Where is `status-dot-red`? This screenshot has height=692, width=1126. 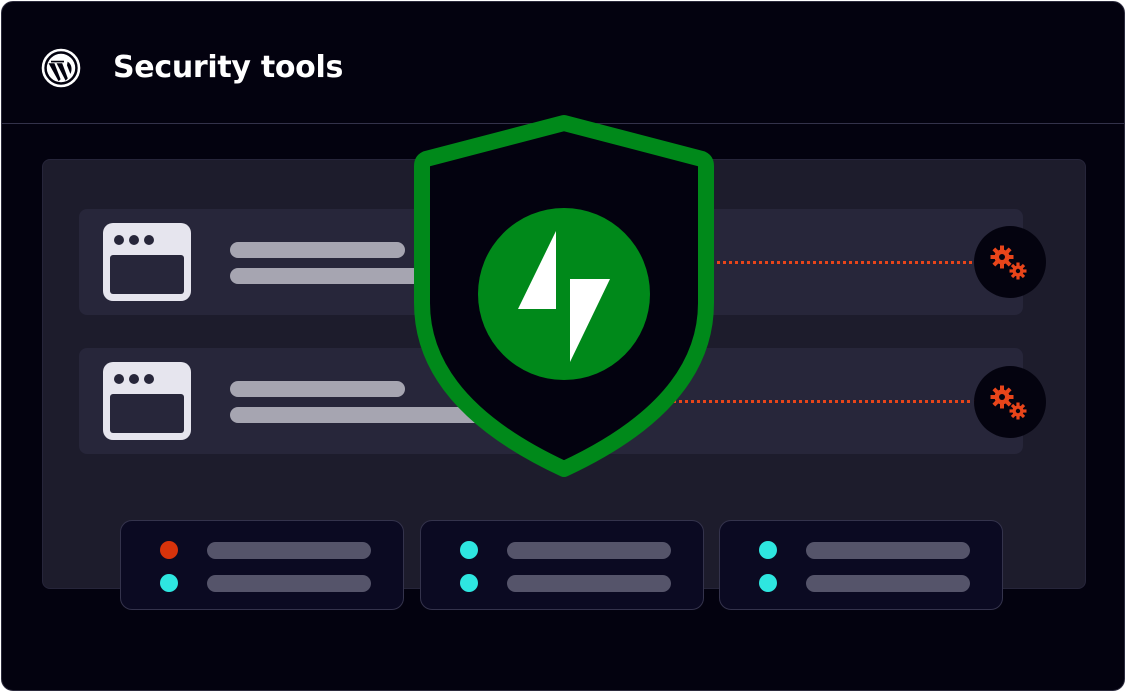 status-dot-red is located at coordinates (169, 550).